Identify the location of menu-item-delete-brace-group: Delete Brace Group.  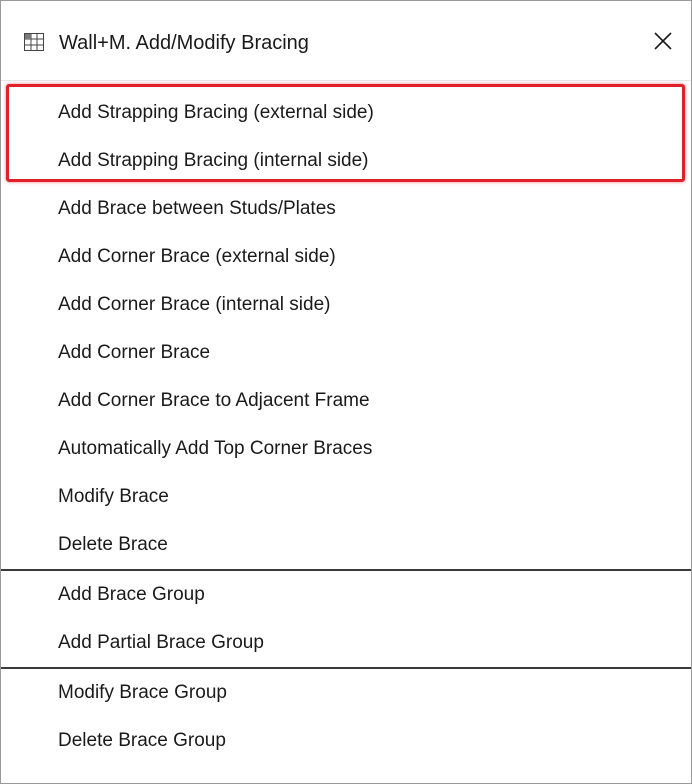
(346, 741).